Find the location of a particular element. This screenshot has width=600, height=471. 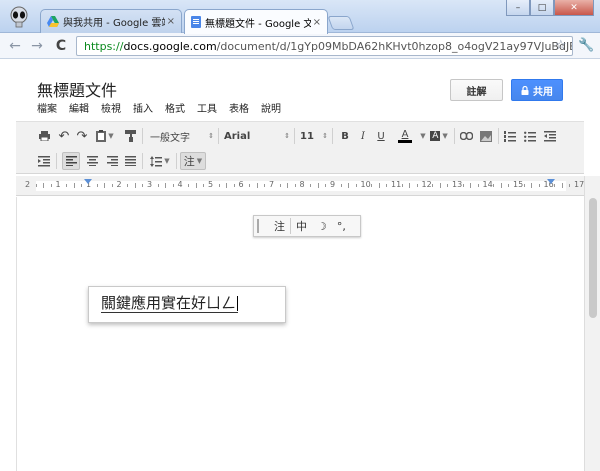

ime-status-bar: 注 中 ☽ °, is located at coordinates (307, 226).